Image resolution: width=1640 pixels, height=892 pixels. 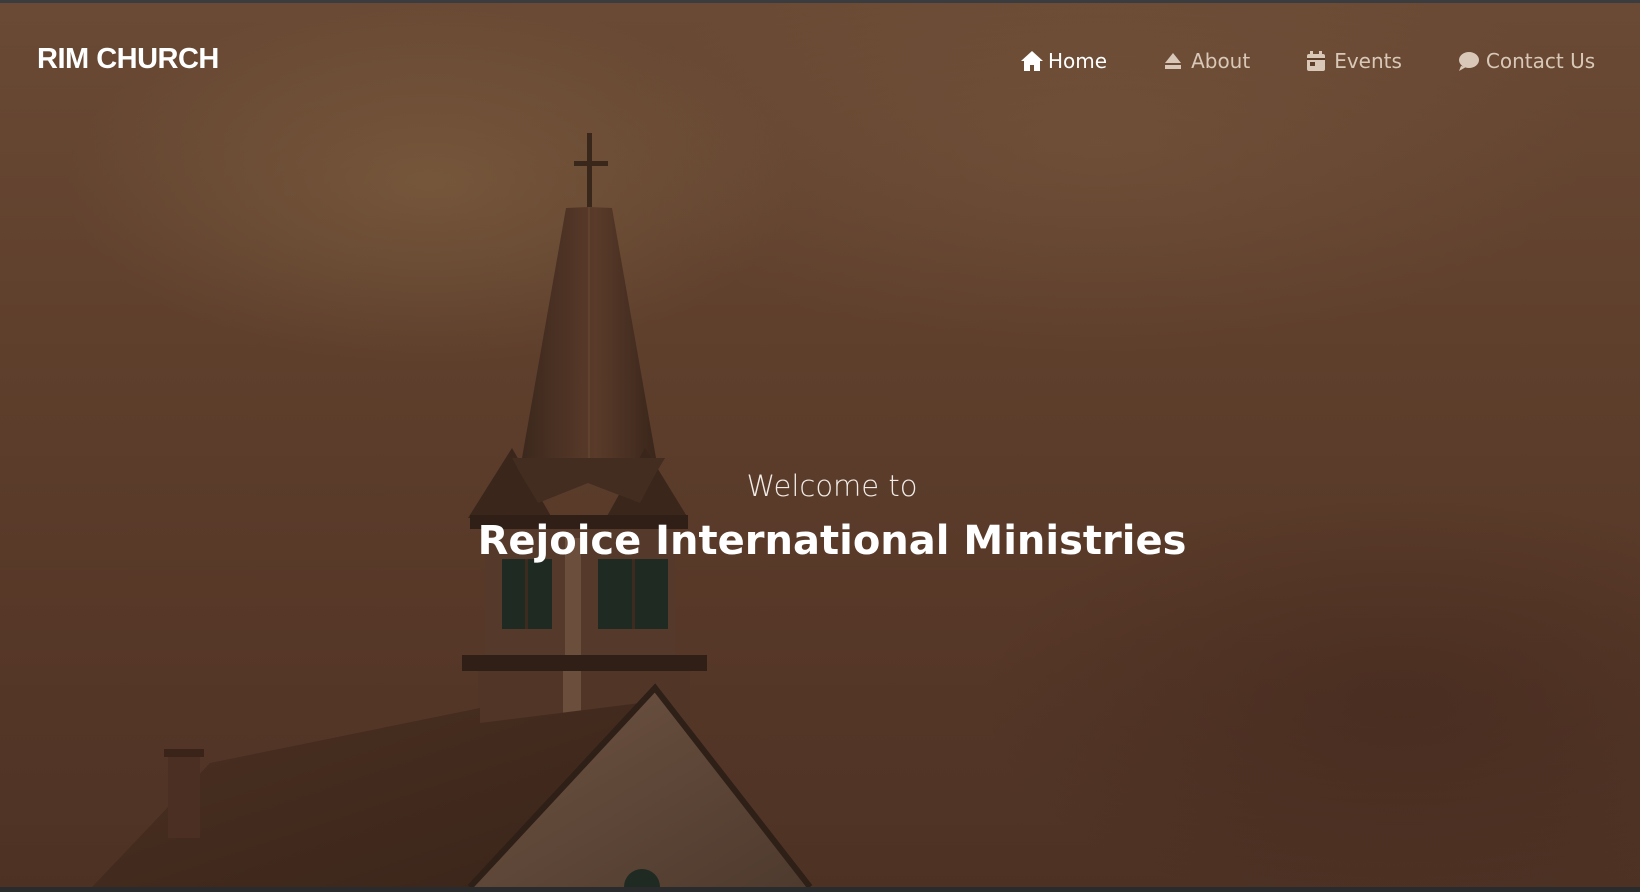 I want to click on window-bottom-border, so click(x=820, y=889).